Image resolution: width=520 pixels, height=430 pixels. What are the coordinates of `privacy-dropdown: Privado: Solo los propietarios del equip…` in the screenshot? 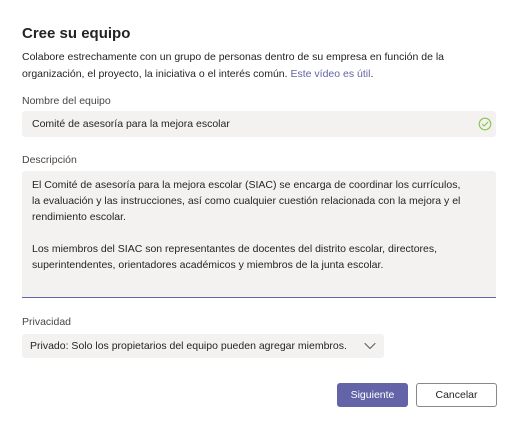 It's located at (203, 346).